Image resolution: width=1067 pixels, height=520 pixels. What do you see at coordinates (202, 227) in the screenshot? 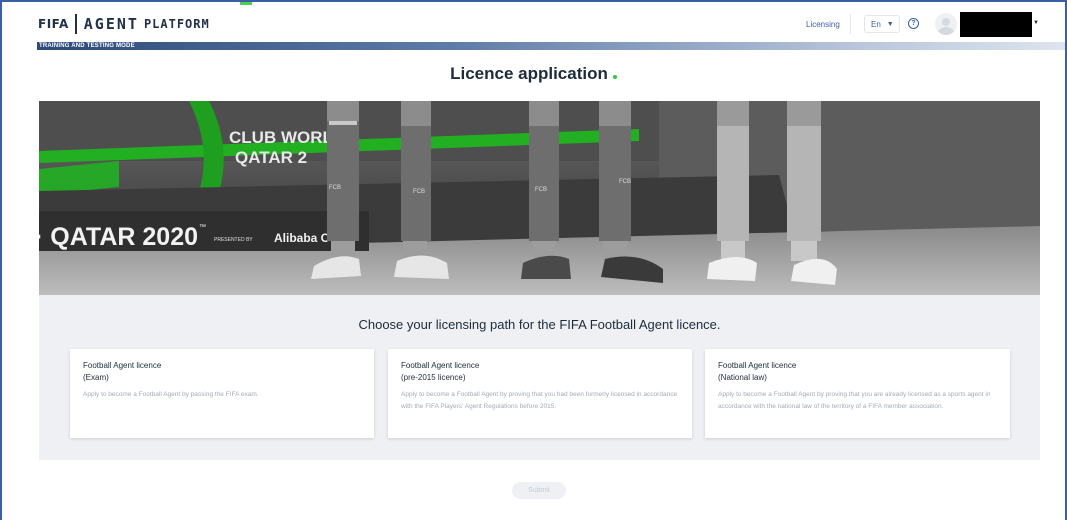
I see `hero-tm: ™` at bounding box center [202, 227].